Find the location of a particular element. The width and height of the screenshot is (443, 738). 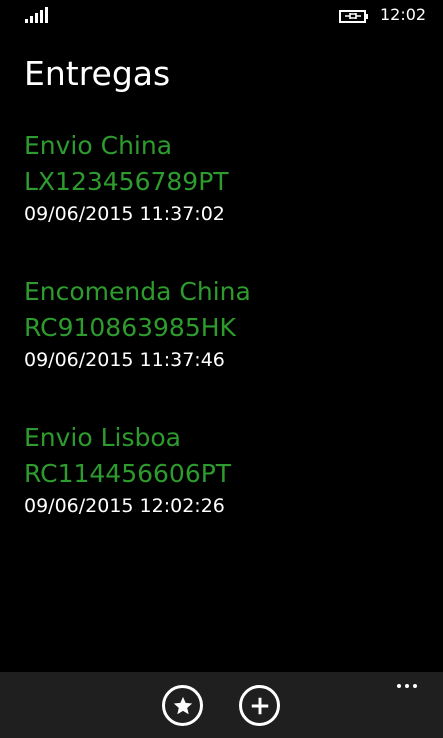

more-options-button is located at coordinates (409, 687).